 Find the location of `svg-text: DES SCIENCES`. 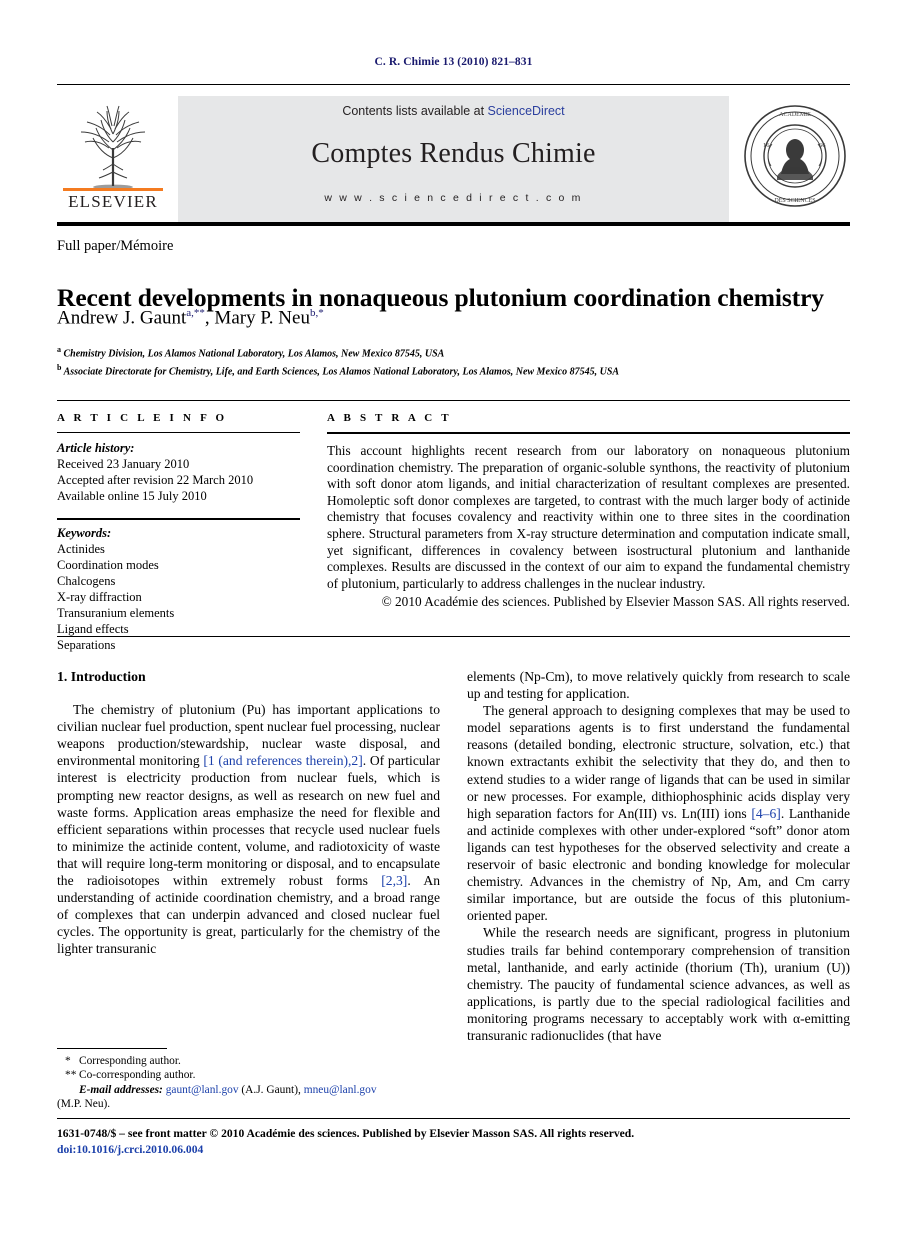

svg-text: DES SCIENCES is located at coordinates (794, 201).